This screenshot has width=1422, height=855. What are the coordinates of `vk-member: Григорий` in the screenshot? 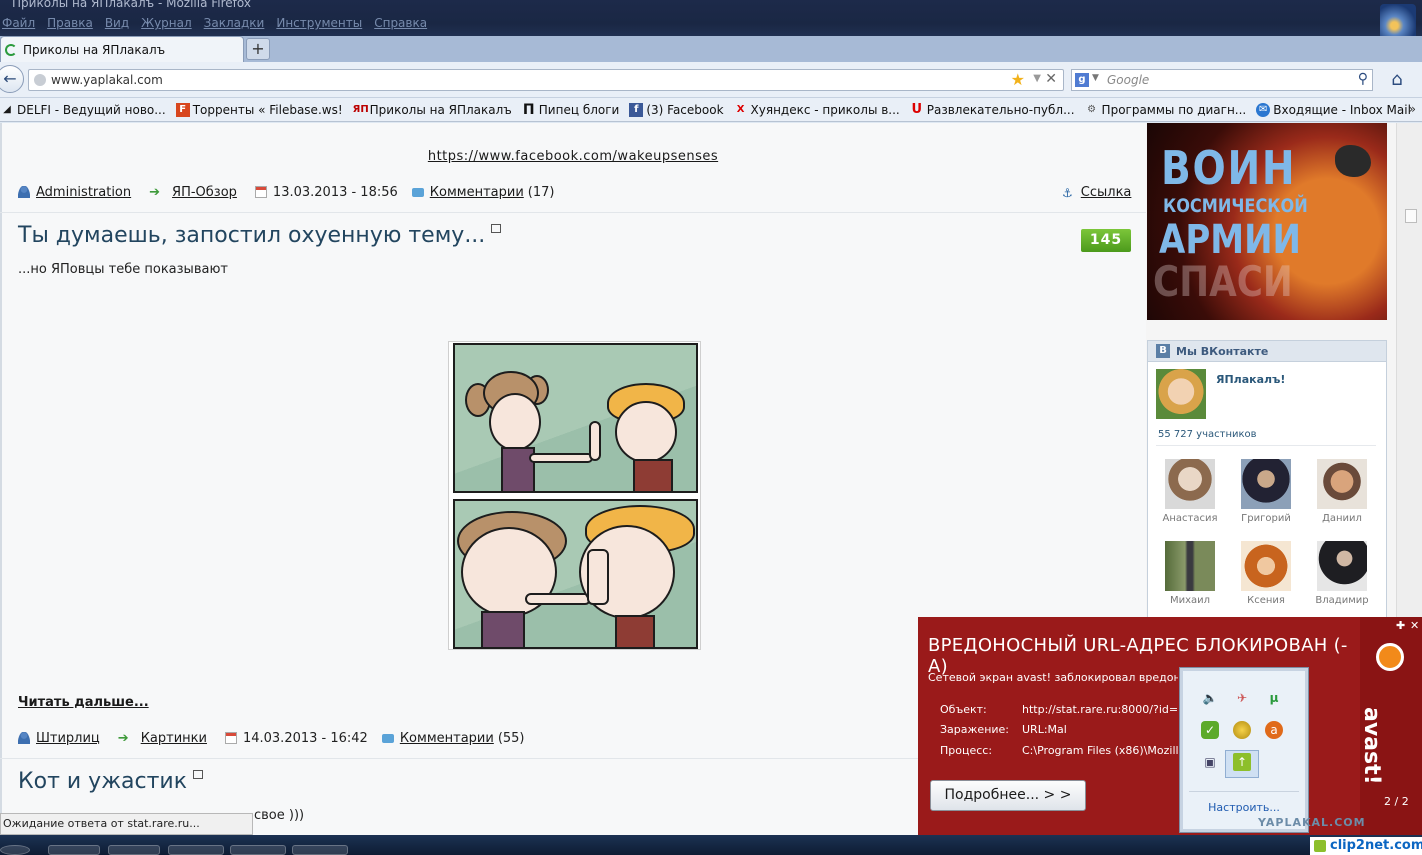 It's located at (1266, 491).